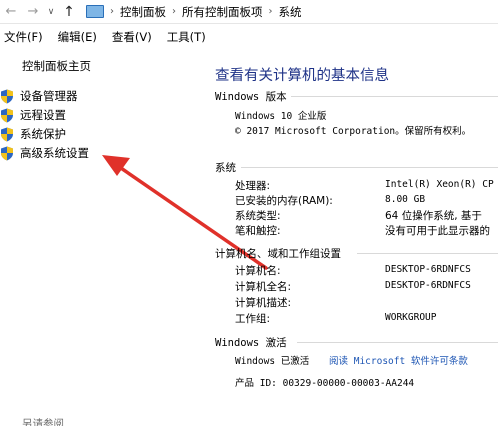 The height and width of the screenshot is (426, 498). I want to click on menu-edit: 编辑(E), so click(77, 37).